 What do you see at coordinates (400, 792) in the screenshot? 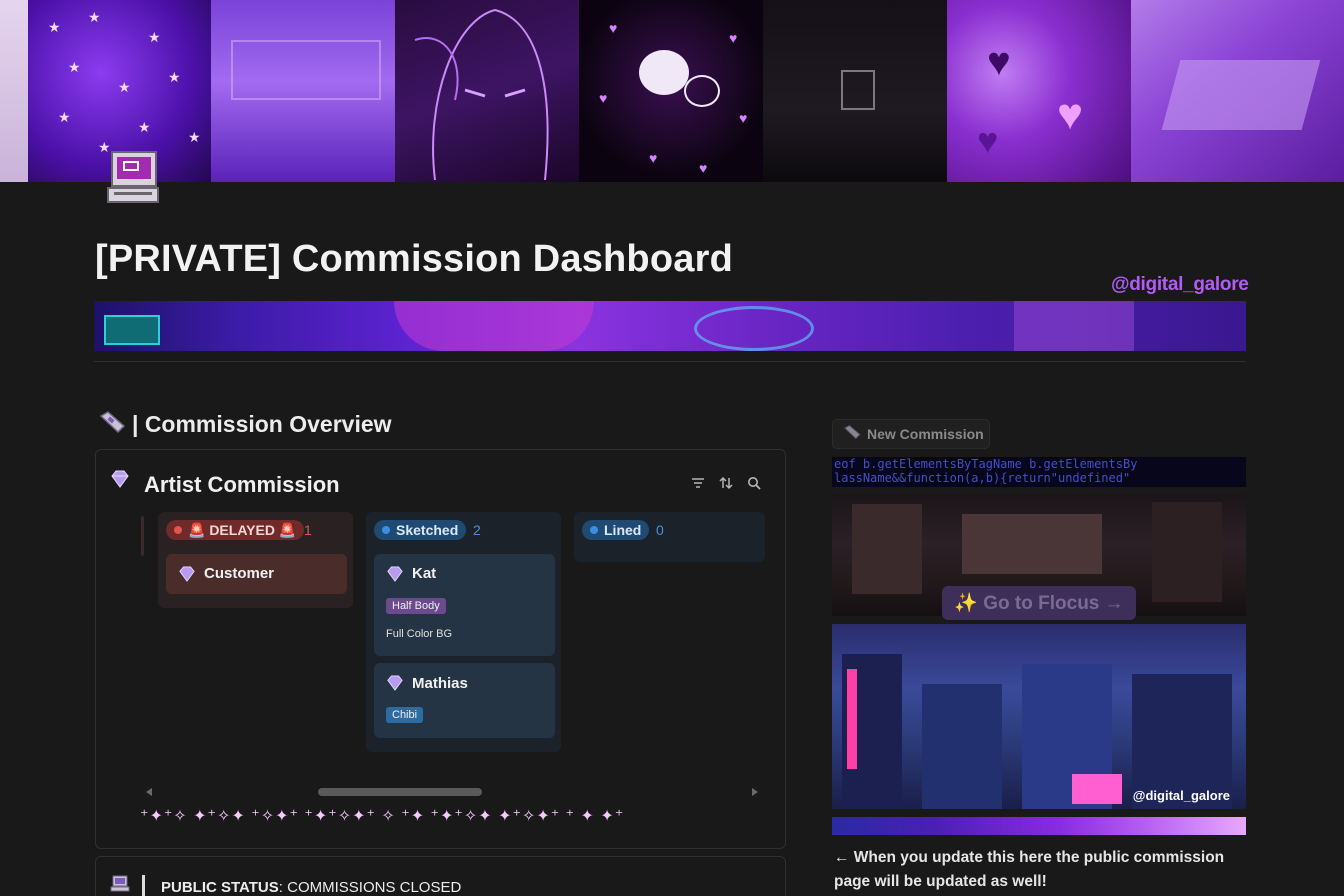
I see `horizontal-scrollbar` at bounding box center [400, 792].